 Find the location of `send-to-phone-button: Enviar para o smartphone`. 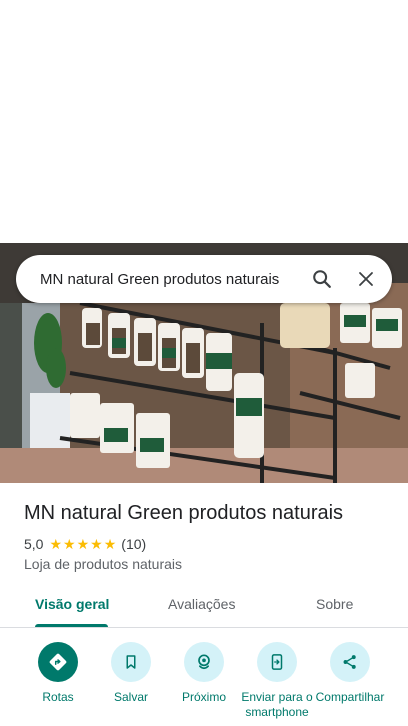

send-to-phone-button: Enviar para o smartphone is located at coordinates (277, 681).